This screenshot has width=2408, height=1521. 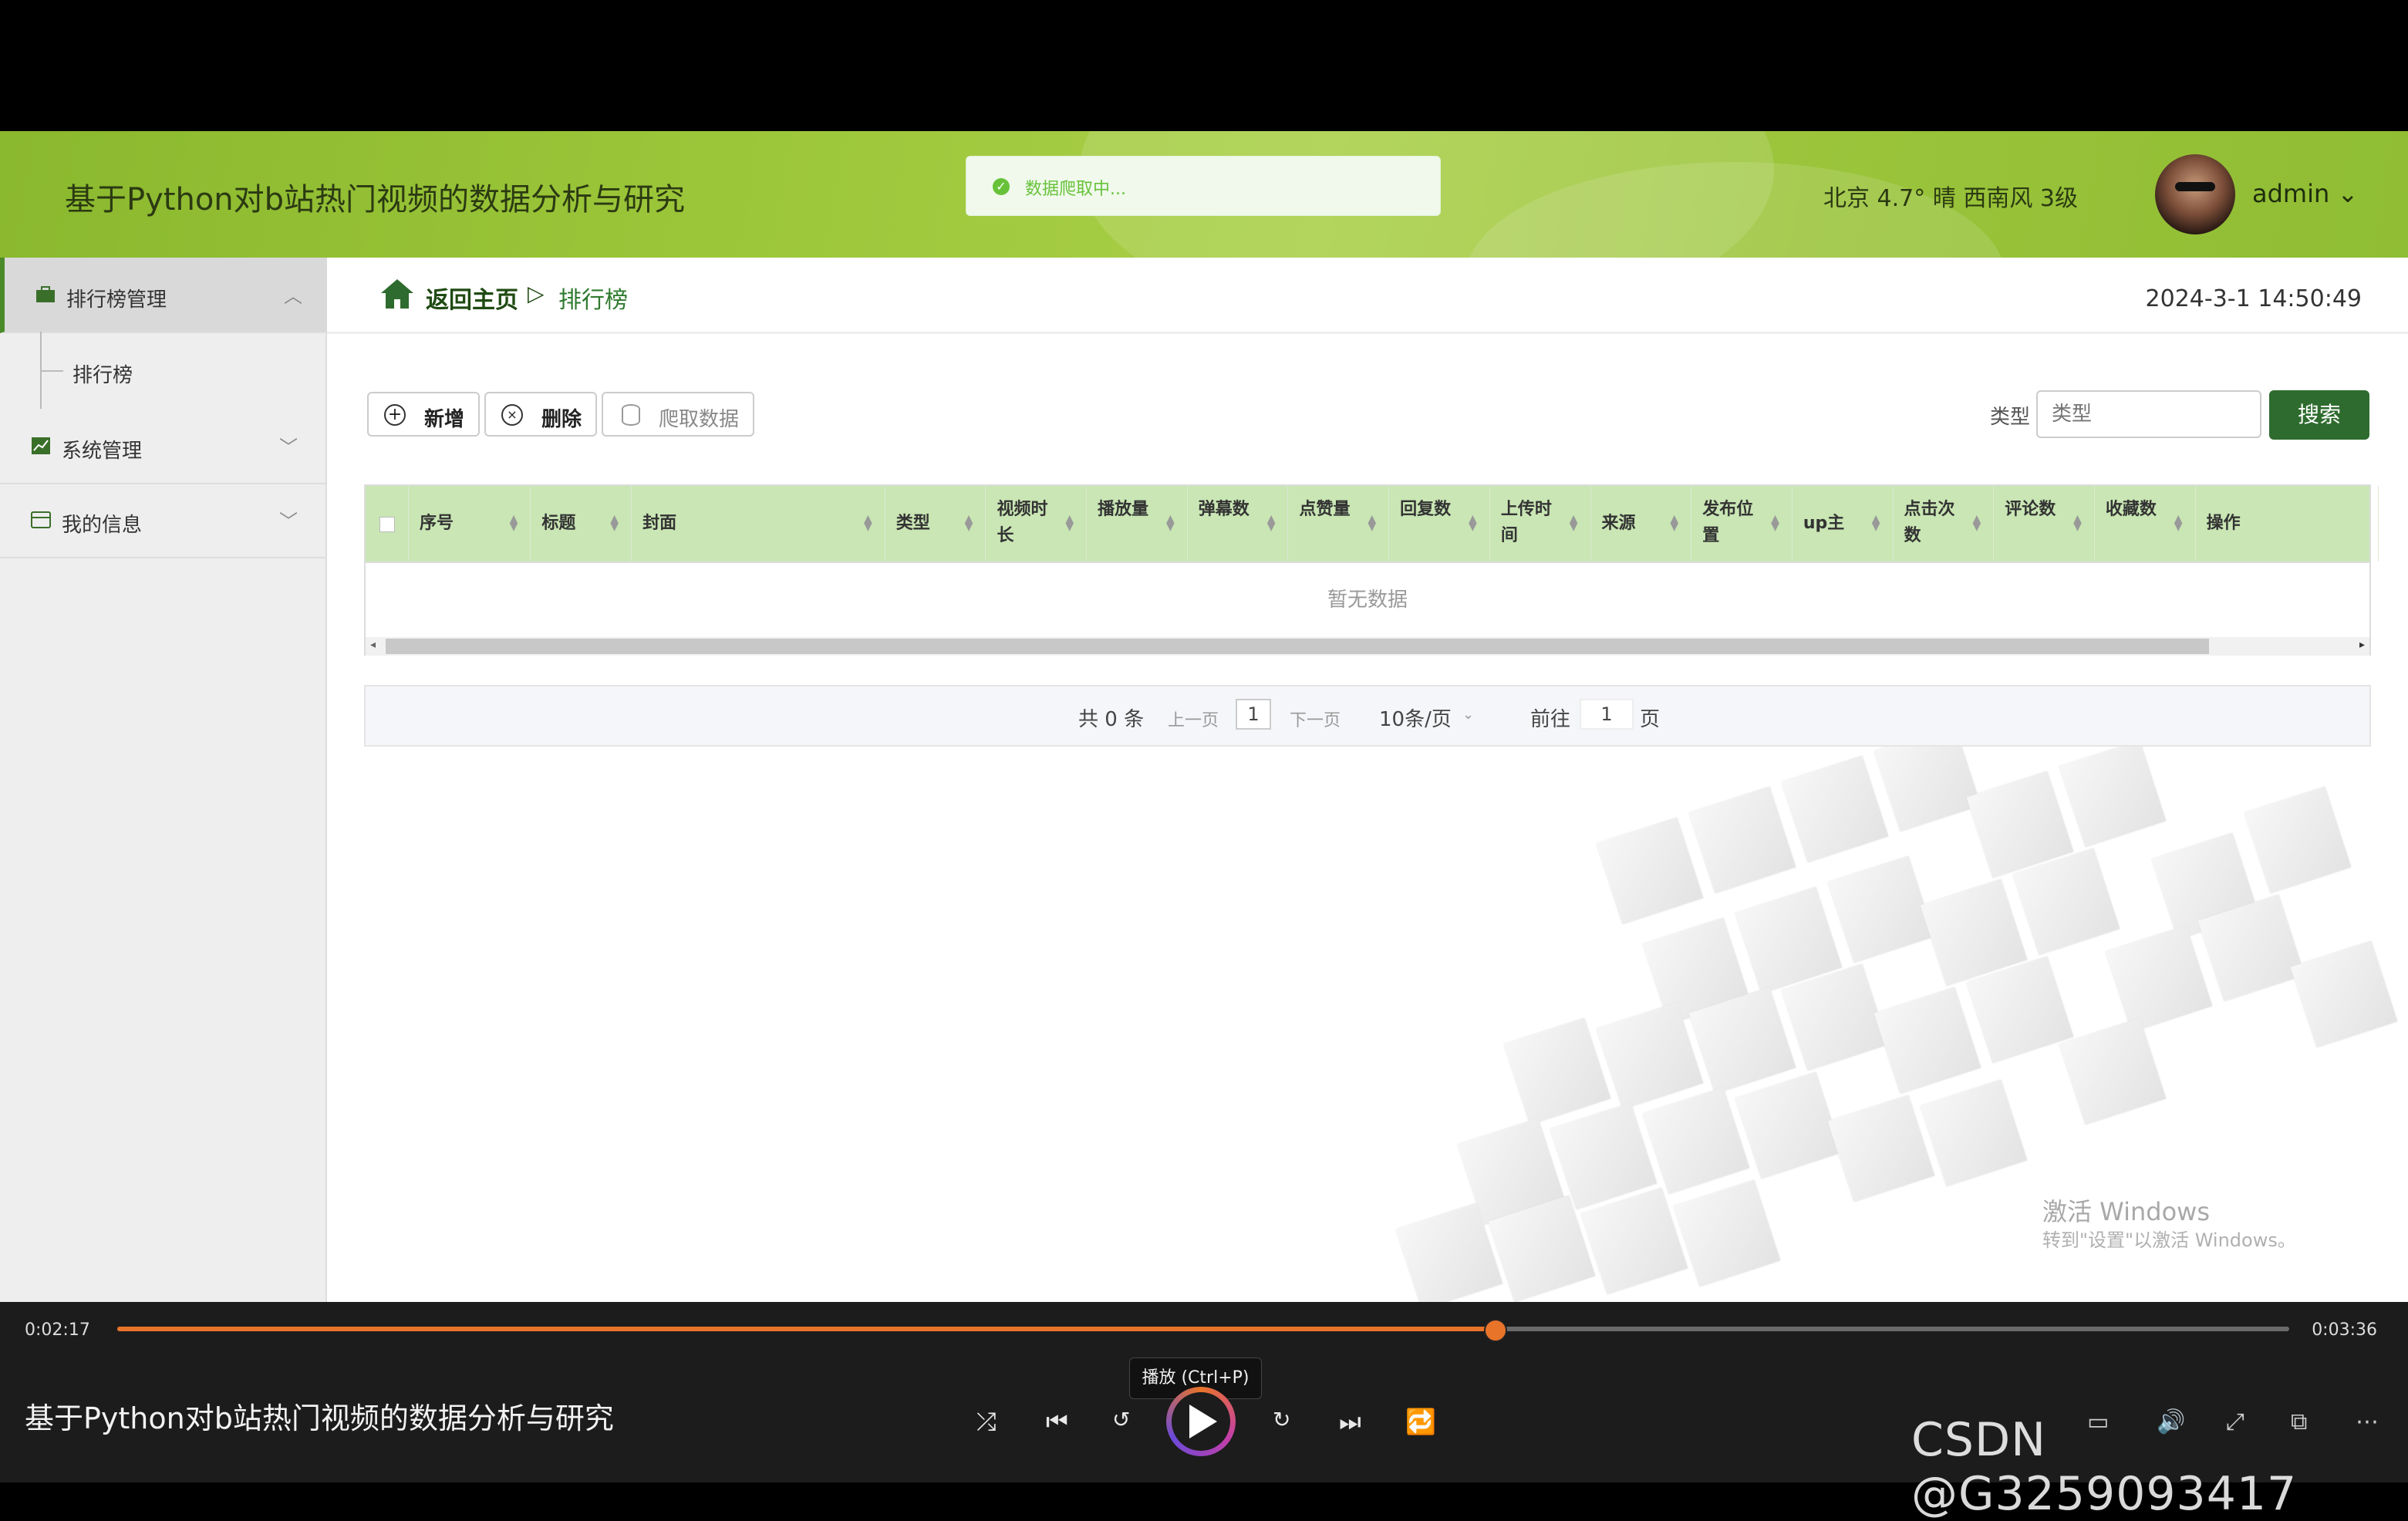 I want to click on close-circle-icon: ×, so click(x=512, y=415).